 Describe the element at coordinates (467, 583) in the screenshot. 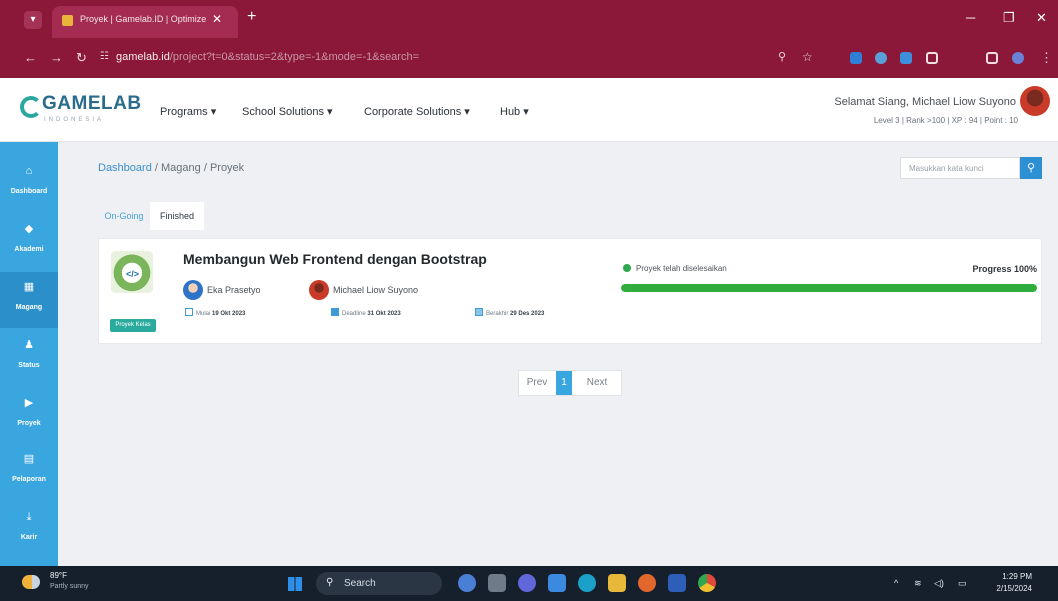

I see `app-copilot-icon` at that location.